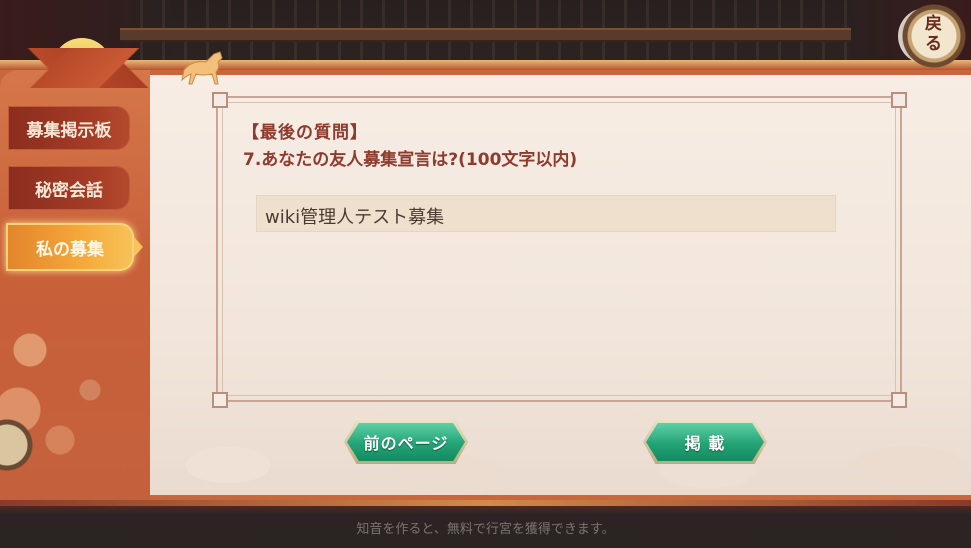 This screenshot has width=971, height=548. Describe the element at coordinates (485, 529) in the screenshot. I see `footer-hint: 知音を作ると、無料で行宮を獲得できます。` at that location.